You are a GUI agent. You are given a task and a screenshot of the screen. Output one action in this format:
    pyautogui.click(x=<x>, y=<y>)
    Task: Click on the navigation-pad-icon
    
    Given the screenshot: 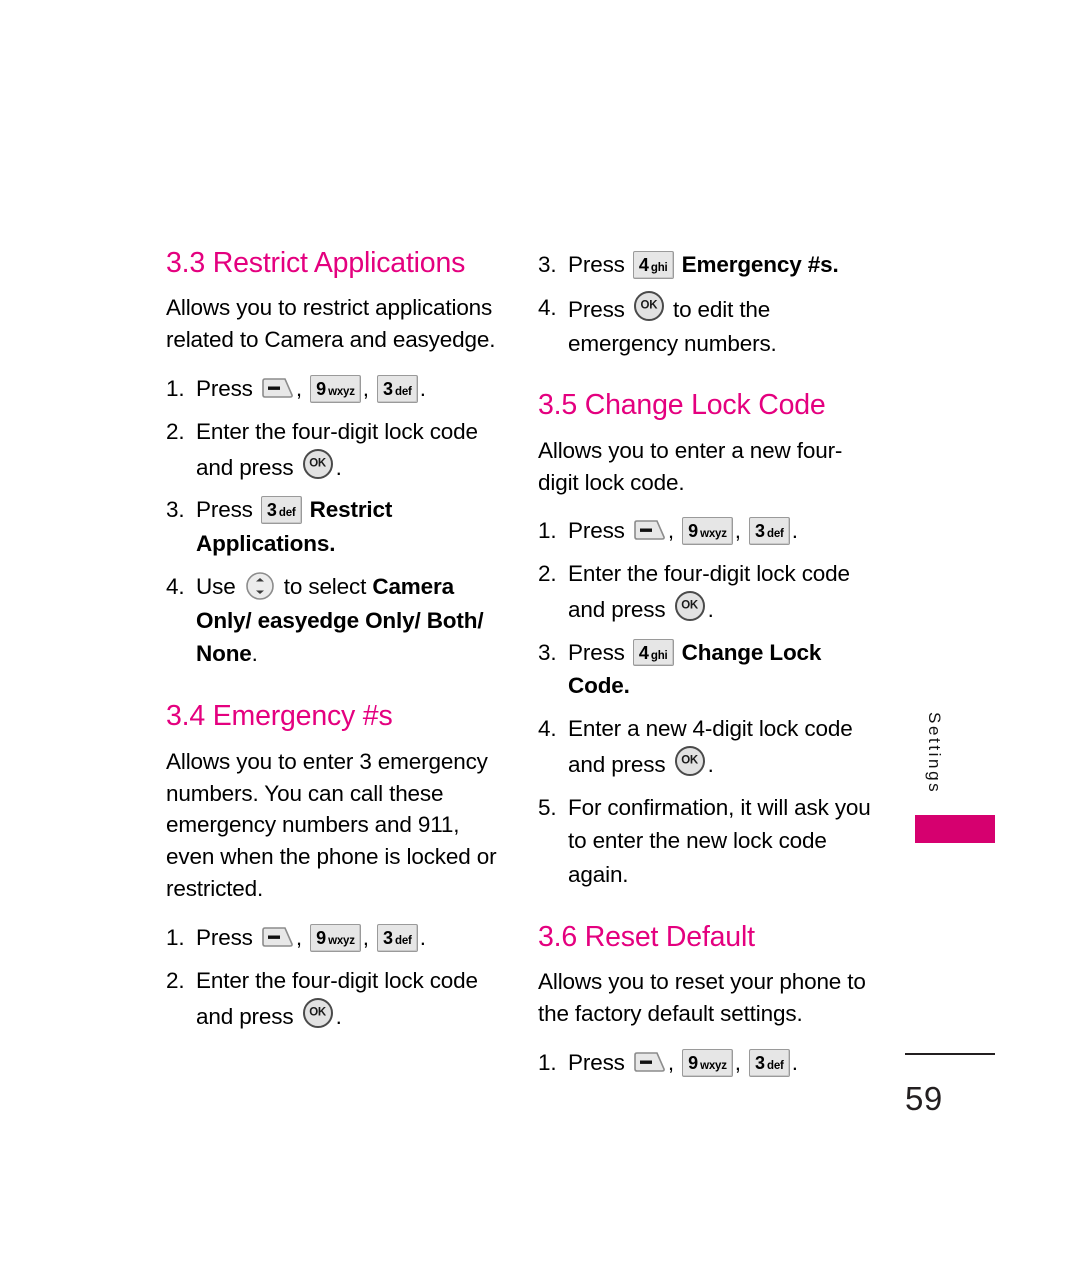 What is the action you would take?
    pyautogui.click(x=260, y=586)
    